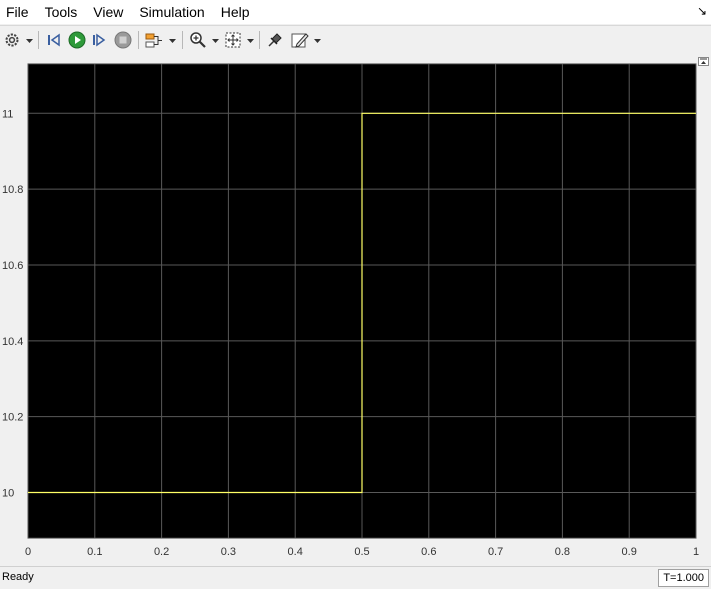 The height and width of the screenshot is (589, 711). What do you see at coordinates (300, 40) in the screenshot?
I see `highlight-icon` at bounding box center [300, 40].